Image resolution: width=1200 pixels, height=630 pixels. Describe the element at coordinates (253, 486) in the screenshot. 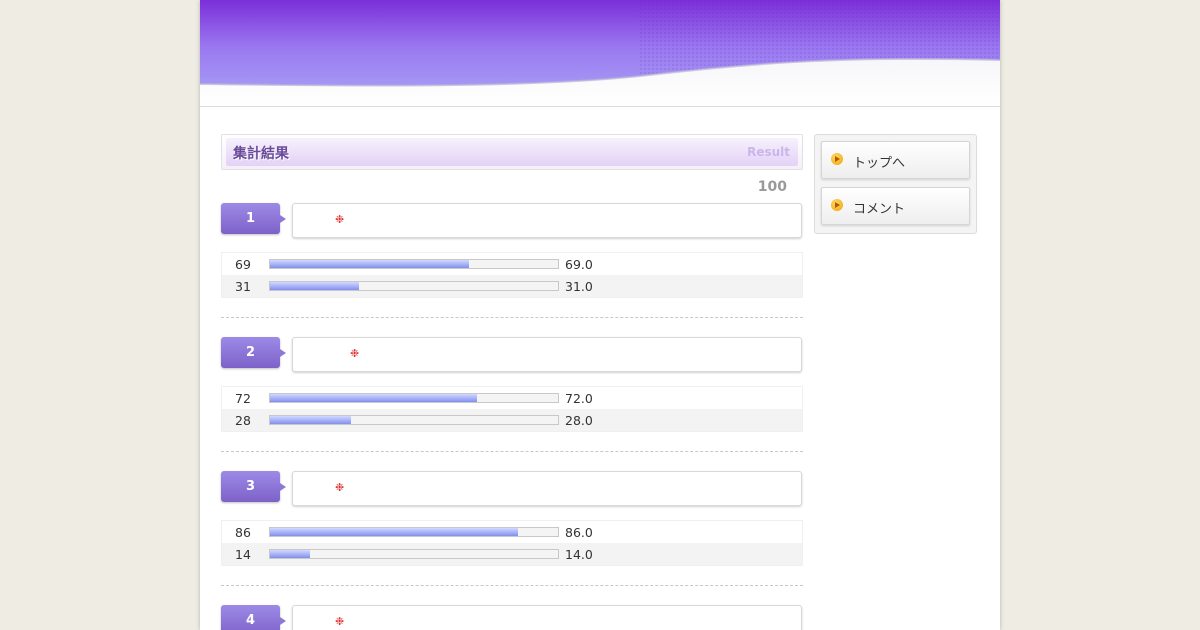

I see `question-number-badge: 3` at that location.